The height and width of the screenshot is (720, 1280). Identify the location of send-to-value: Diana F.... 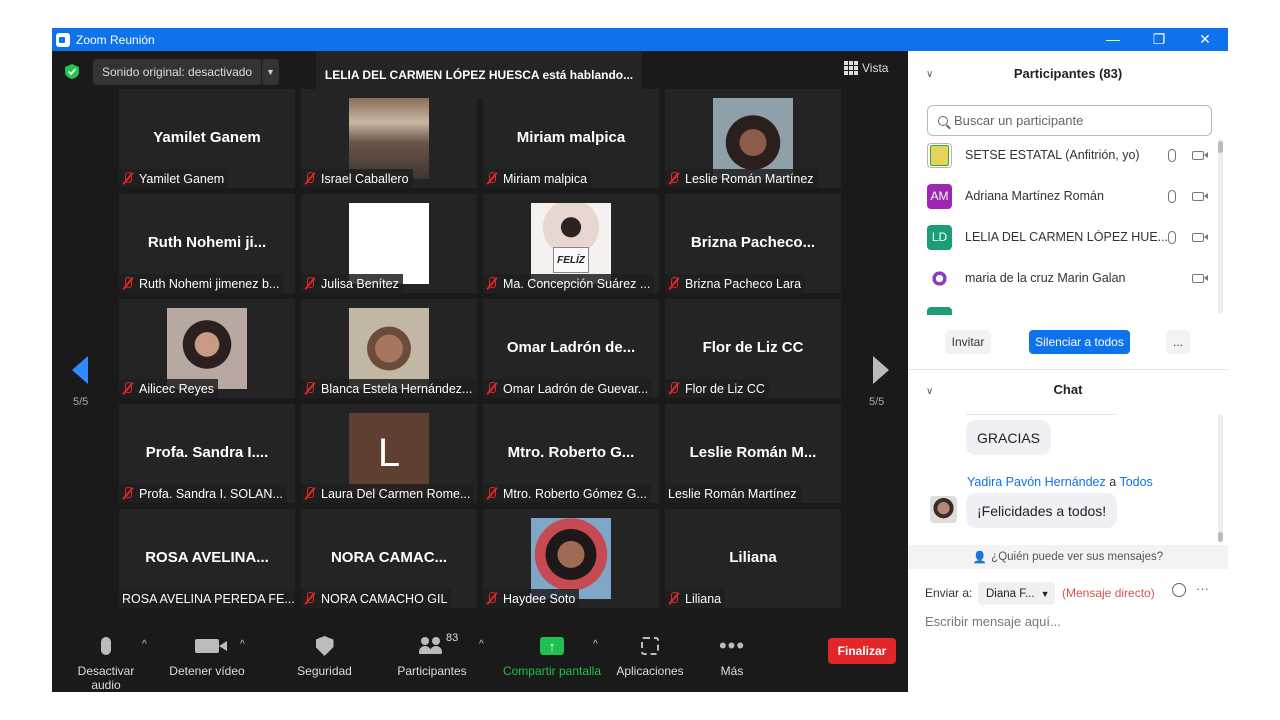
(1010, 593).